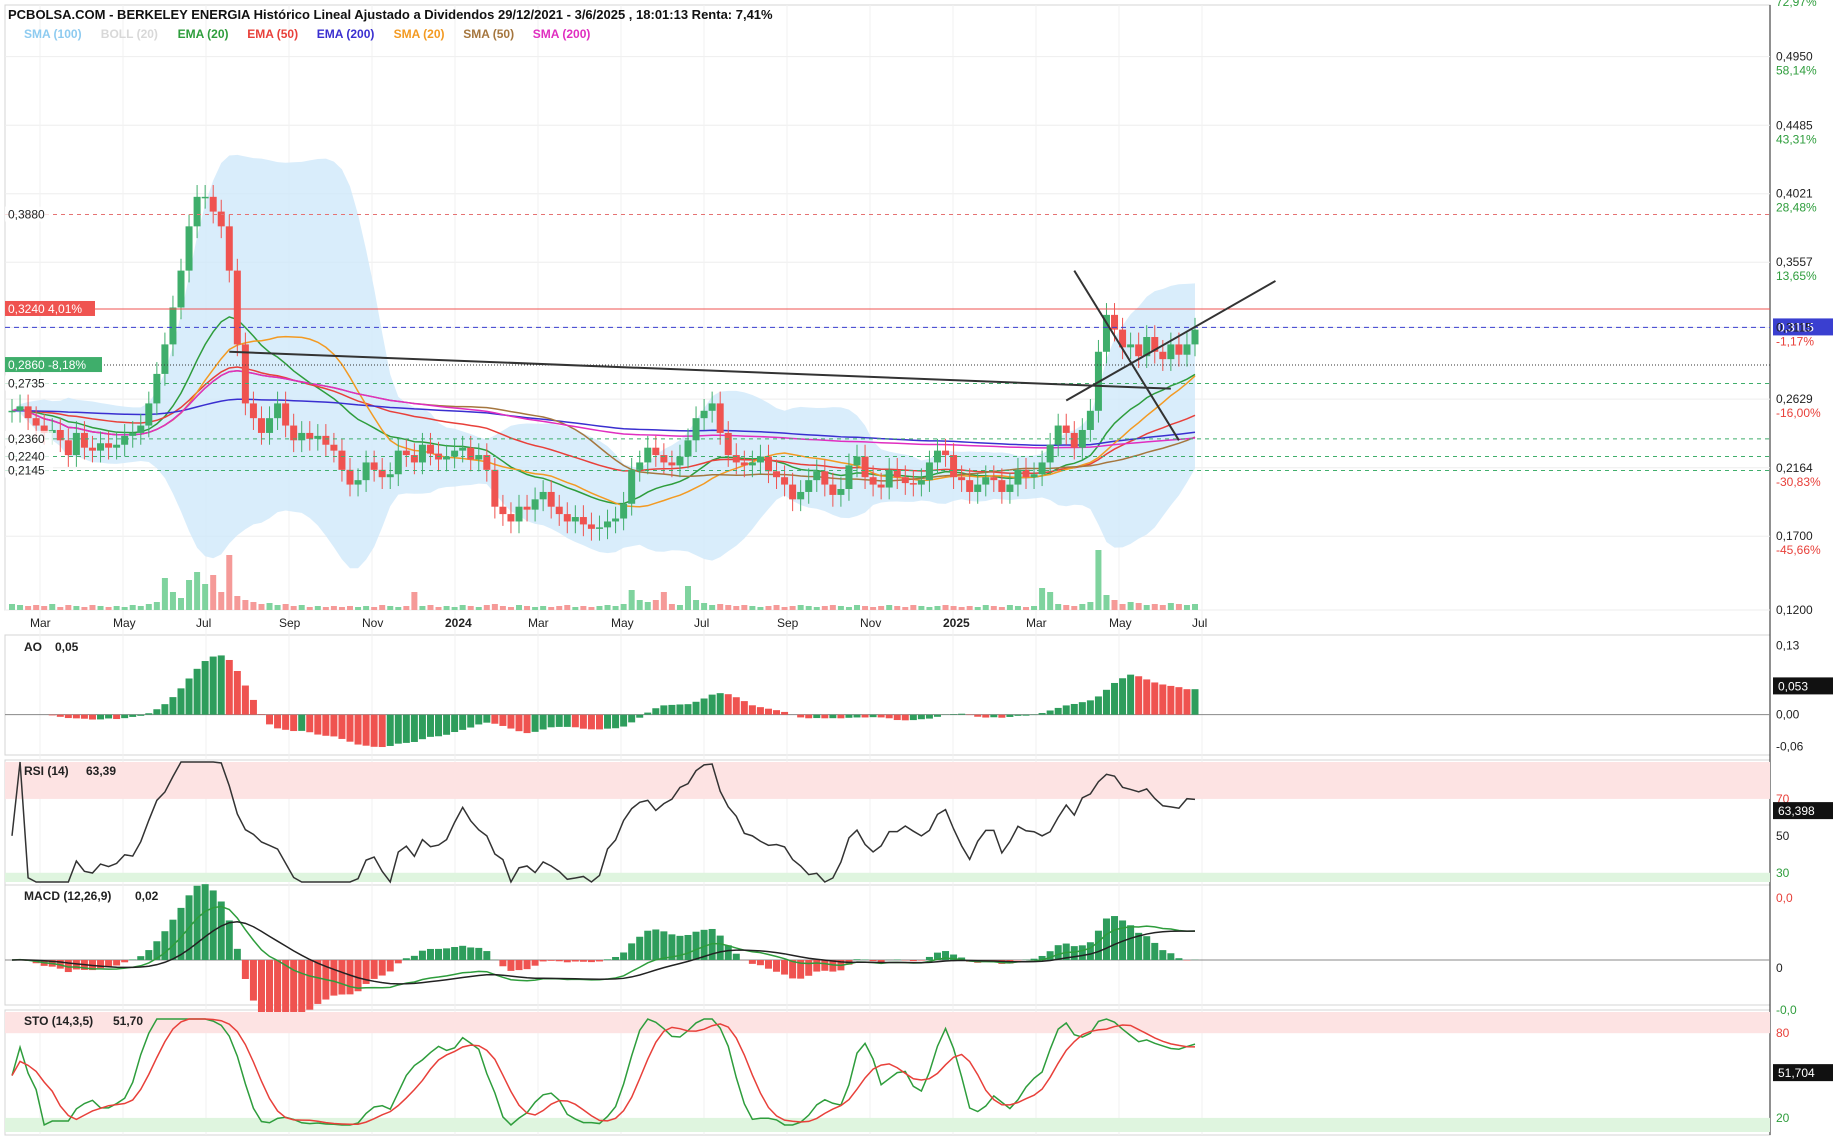 The height and width of the screenshot is (1138, 1839). Describe the element at coordinates (290, 623) in the screenshot. I see `x-tick-label: Sep` at that location.